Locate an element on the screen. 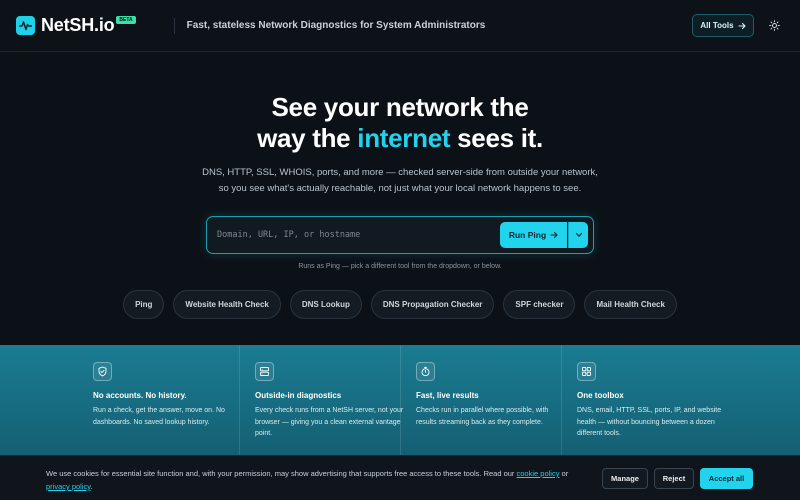 The image size is (800, 500). cookie-text-middle: or is located at coordinates (564, 473).